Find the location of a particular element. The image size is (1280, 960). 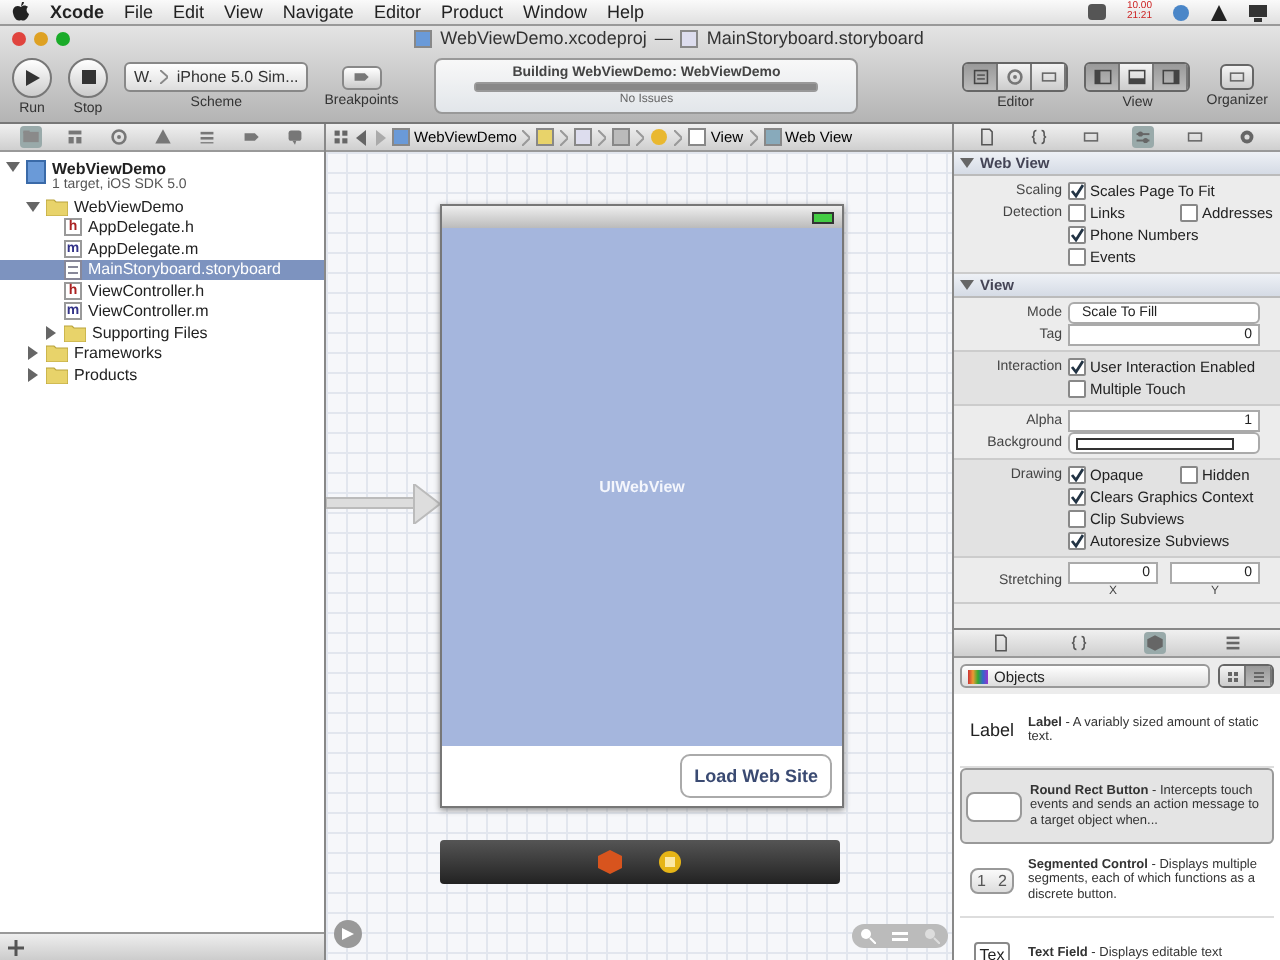

menu-title: Xcode is located at coordinates (77, 12).